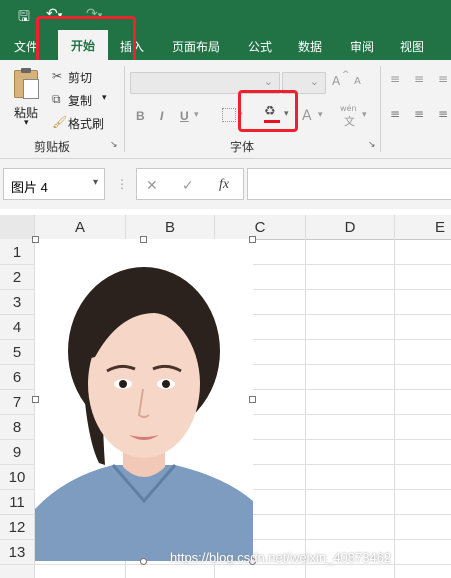 The image size is (451, 578). Describe the element at coordinates (307, 116) in the screenshot. I see `font-color-button: A` at that location.